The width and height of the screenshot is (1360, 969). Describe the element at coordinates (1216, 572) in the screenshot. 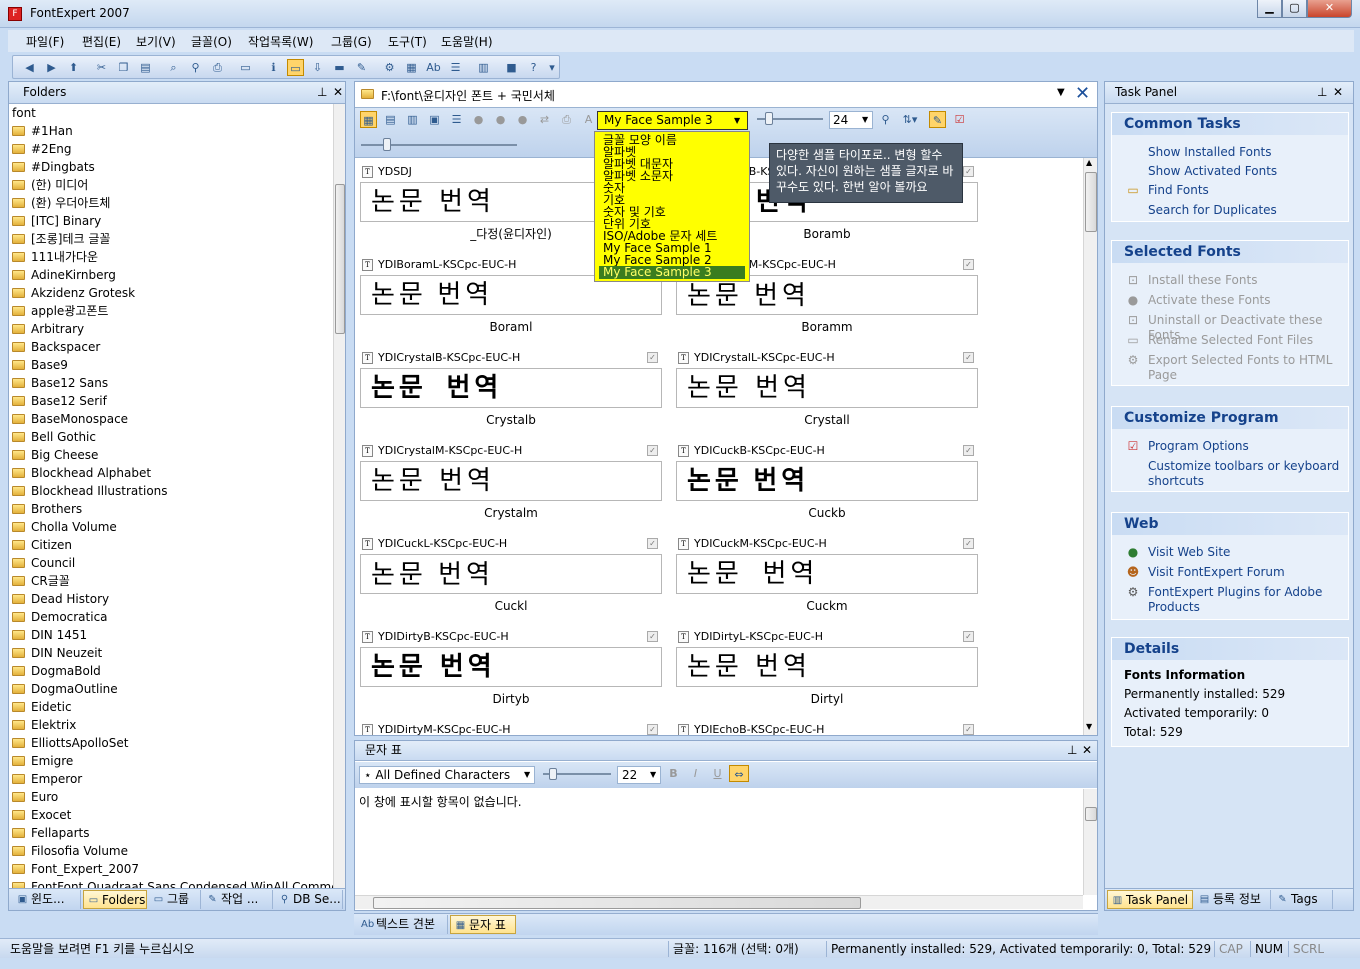

I see `visit-forum-link: Visit FontExpert Forum` at that location.